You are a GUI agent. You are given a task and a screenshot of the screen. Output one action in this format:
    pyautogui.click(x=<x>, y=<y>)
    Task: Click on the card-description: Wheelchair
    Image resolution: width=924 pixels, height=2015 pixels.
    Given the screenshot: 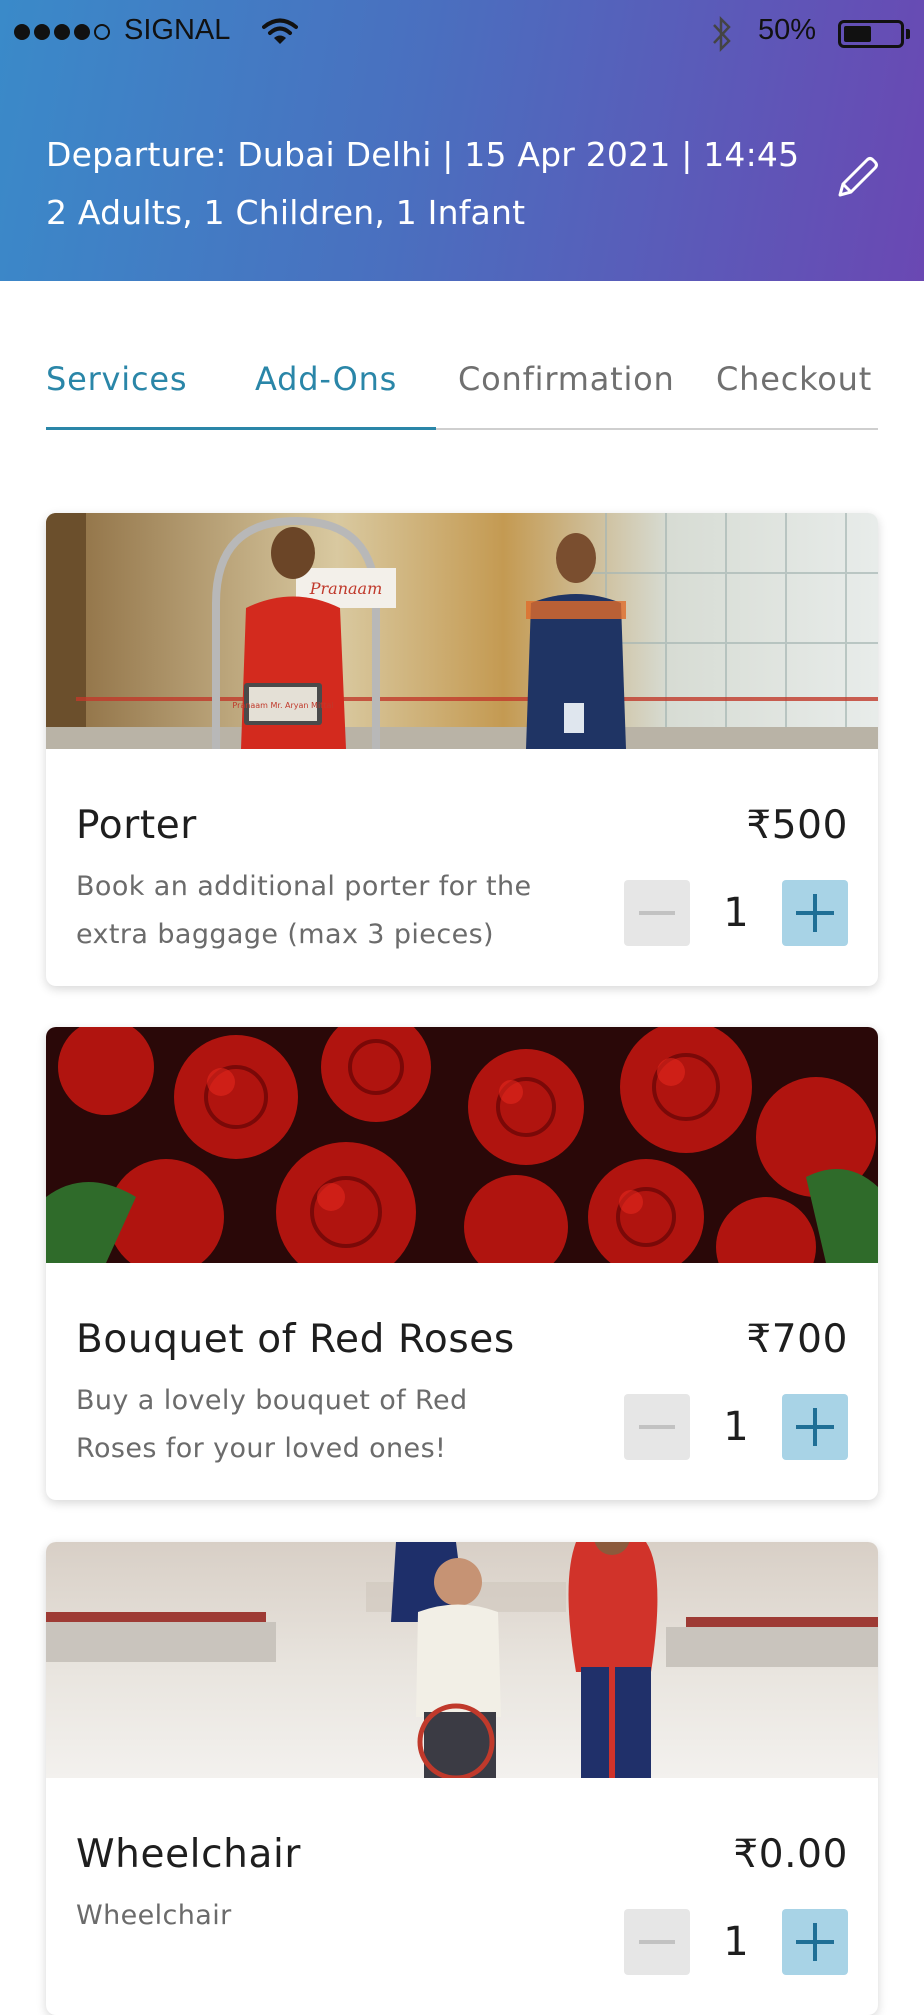 What is the action you would take?
    pyautogui.click(x=154, y=1915)
    